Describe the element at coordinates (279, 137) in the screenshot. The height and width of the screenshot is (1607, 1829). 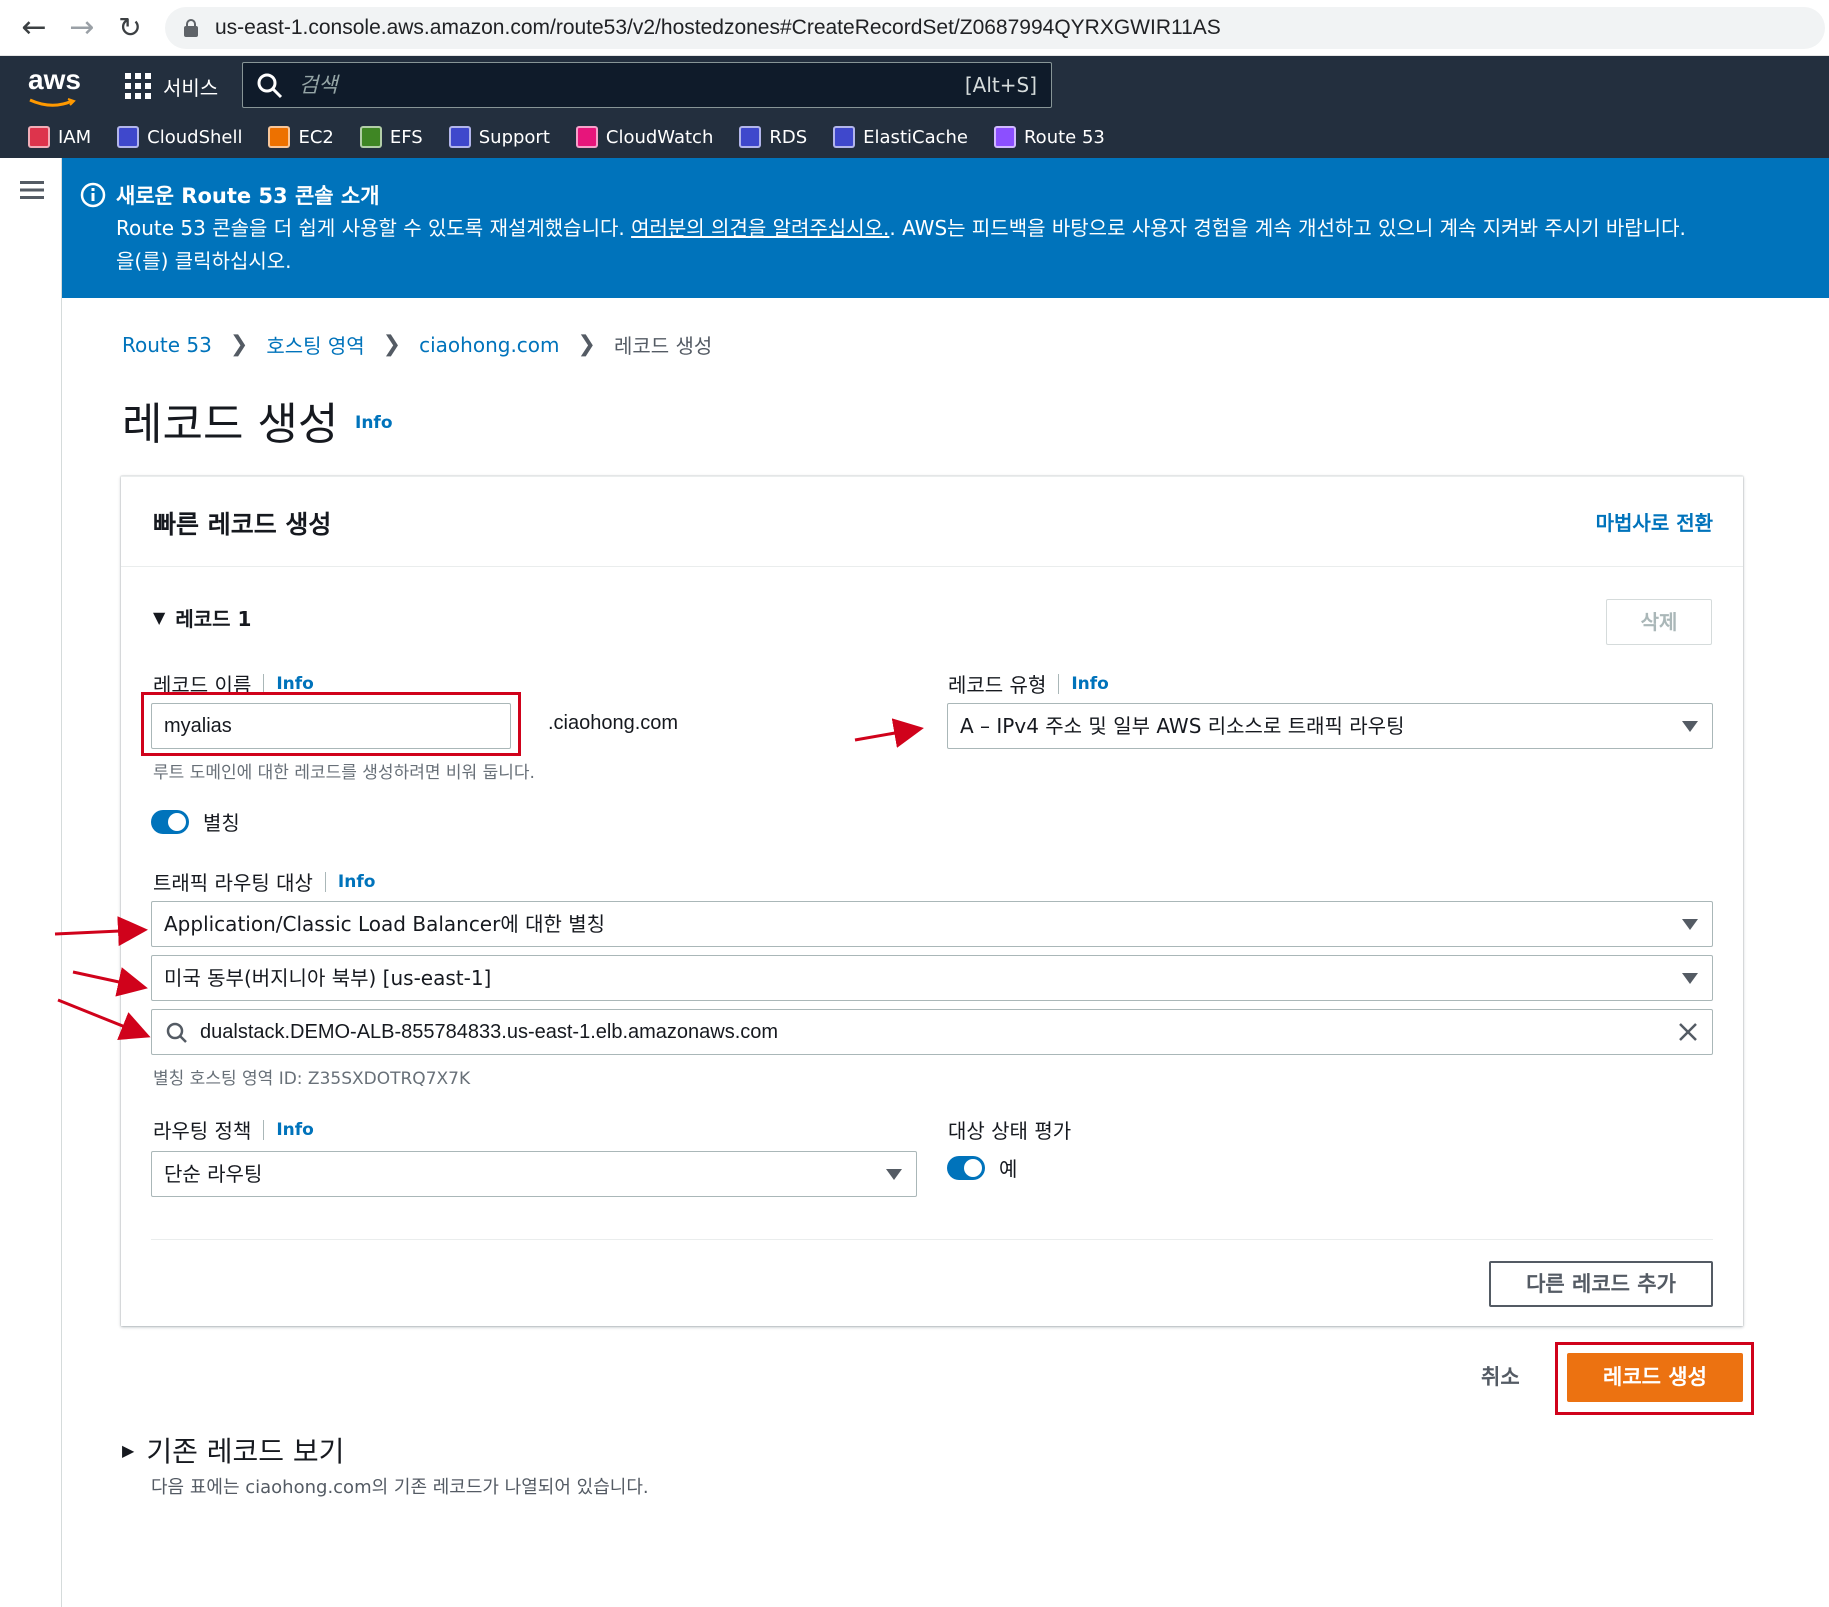
I see `ec2-icon` at that location.